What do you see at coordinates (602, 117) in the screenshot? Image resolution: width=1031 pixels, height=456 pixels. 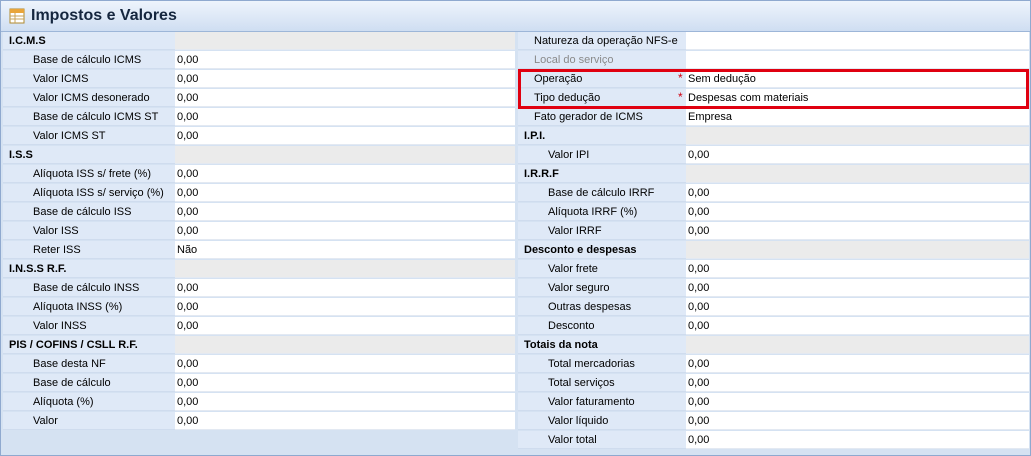 I see `property-label: Fato gerador de ICMS` at bounding box center [602, 117].